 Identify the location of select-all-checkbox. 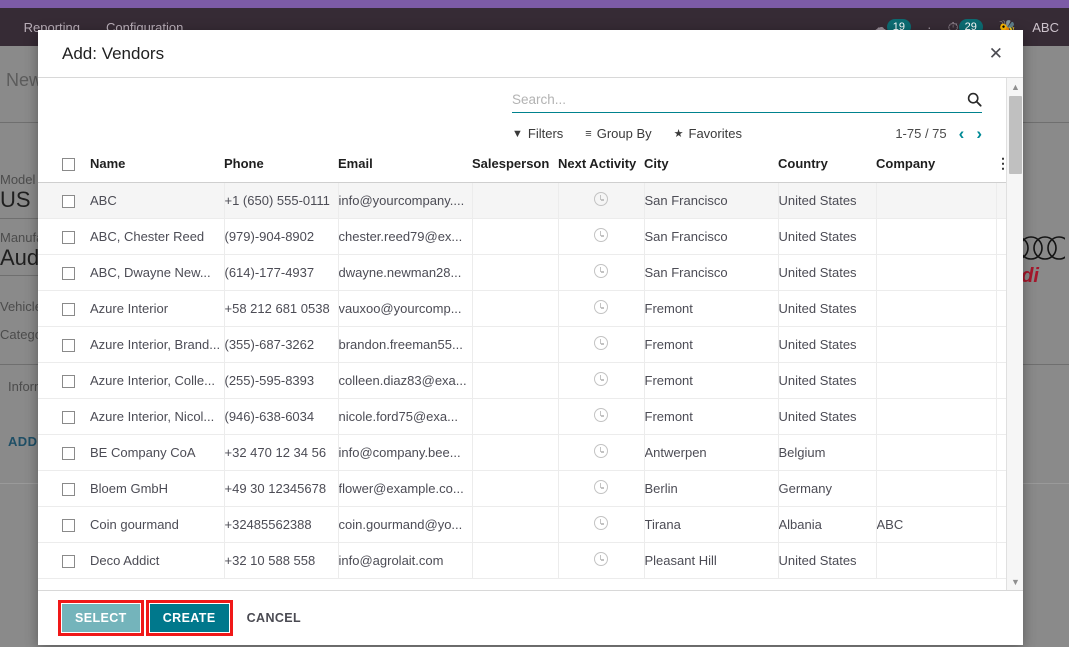
(68, 165).